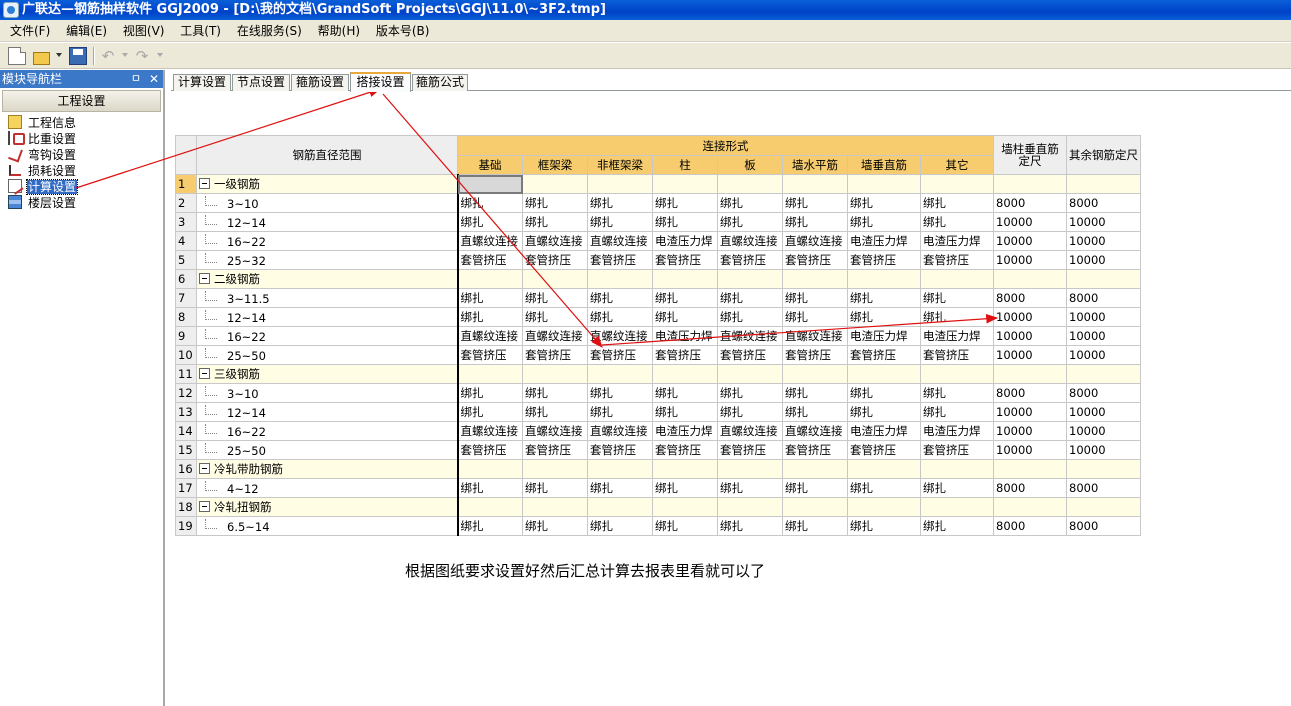 The width and height of the screenshot is (1291, 706). What do you see at coordinates (327, 488) in the screenshot?
I see `diameter-range-cell: 4~12` at bounding box center [327, 488].